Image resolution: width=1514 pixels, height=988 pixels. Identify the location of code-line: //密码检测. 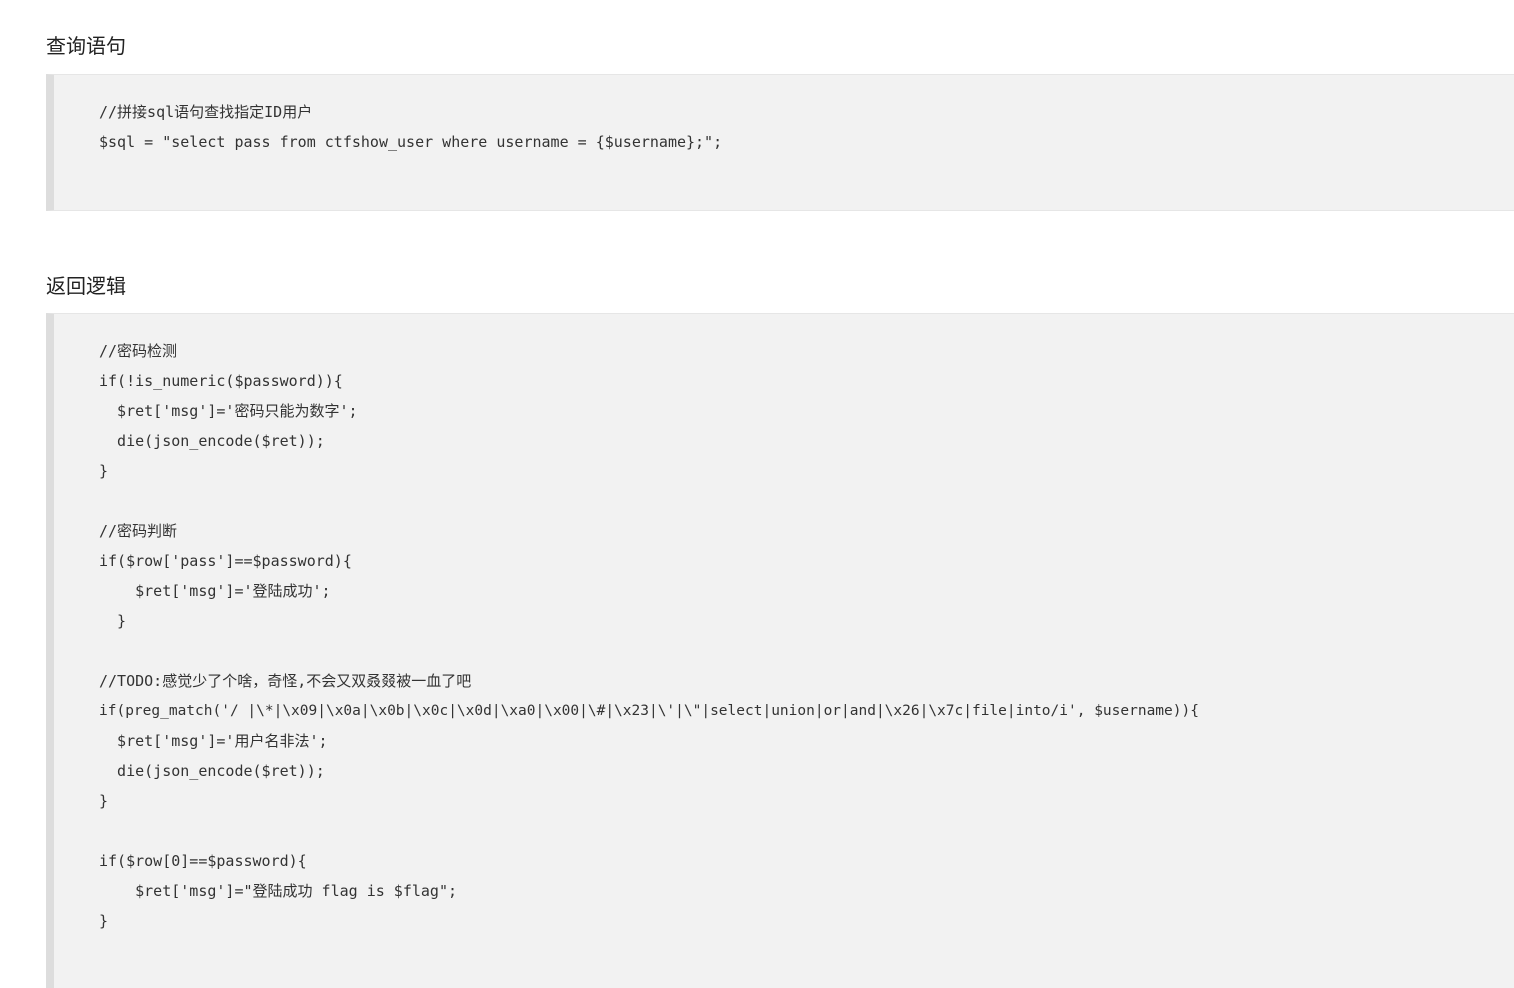
(138, 351).